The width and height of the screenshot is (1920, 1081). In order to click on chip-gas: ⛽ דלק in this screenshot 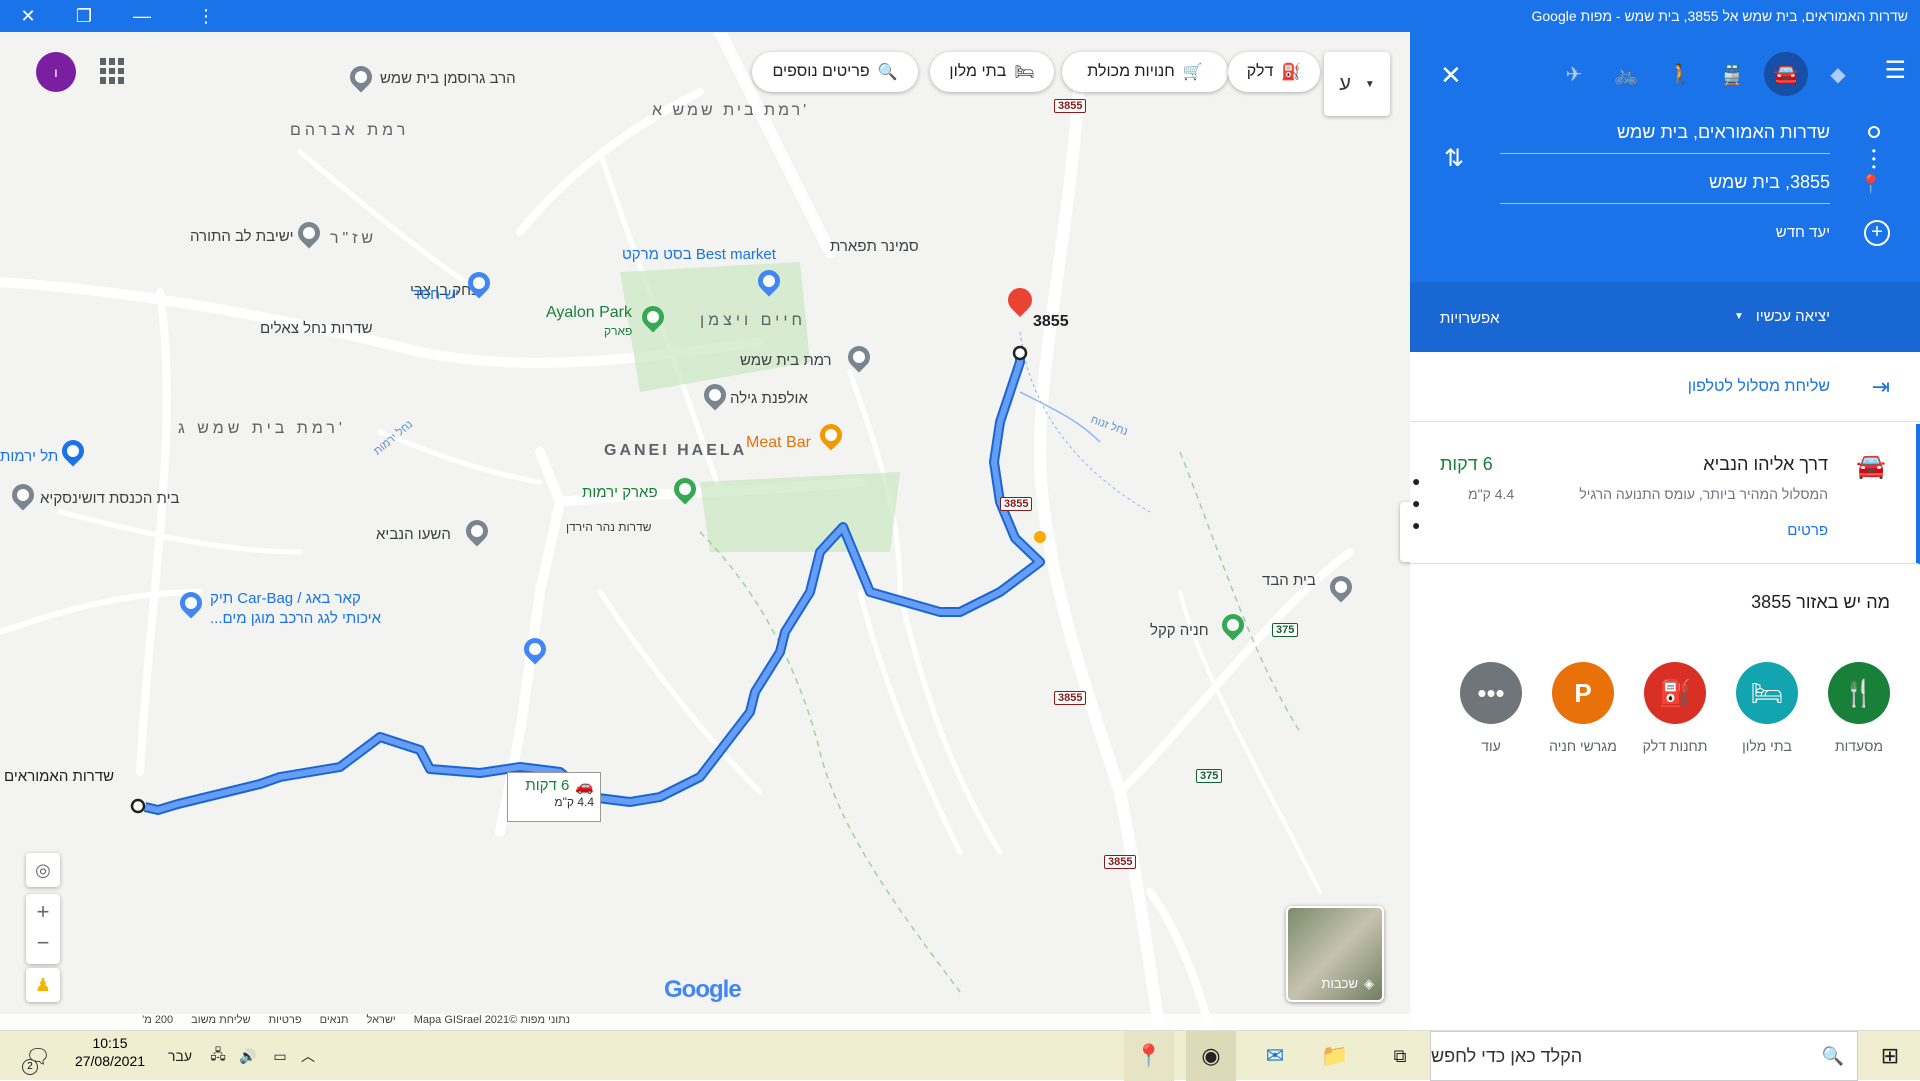, I will do `click(1274, 72)`.